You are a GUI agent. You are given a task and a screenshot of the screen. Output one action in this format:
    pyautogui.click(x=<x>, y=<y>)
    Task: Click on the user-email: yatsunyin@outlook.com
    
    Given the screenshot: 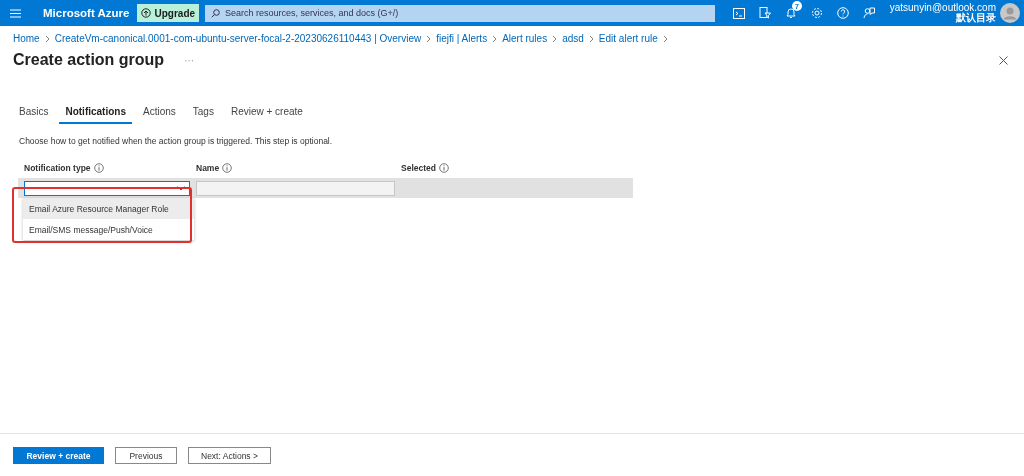 What is the action you would take?
    pyautogui.click(x=942, y=7)
    